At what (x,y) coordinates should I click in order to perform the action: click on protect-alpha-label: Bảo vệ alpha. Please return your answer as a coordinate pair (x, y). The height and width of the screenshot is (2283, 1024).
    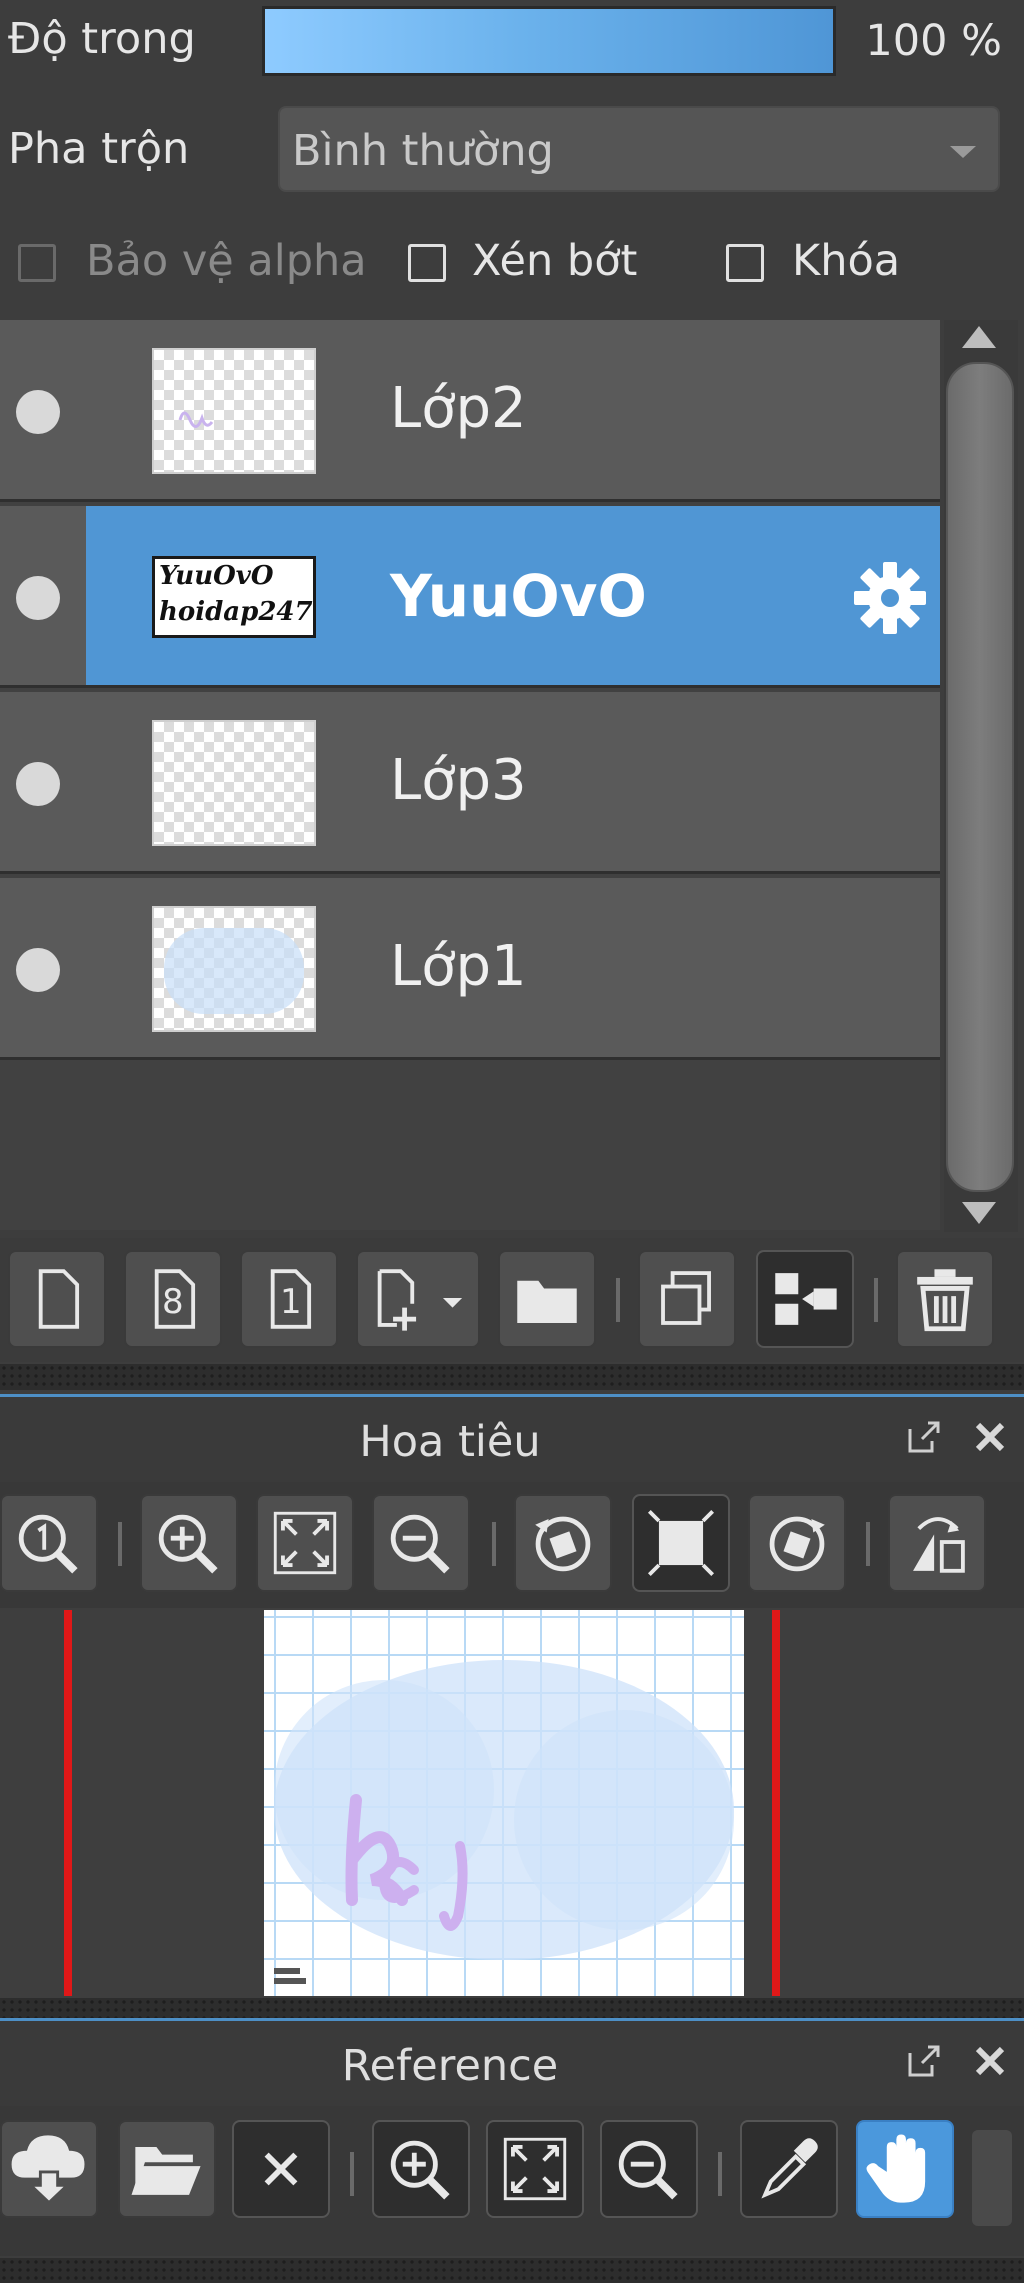
    Looking at the image, I should click on (226, 261).